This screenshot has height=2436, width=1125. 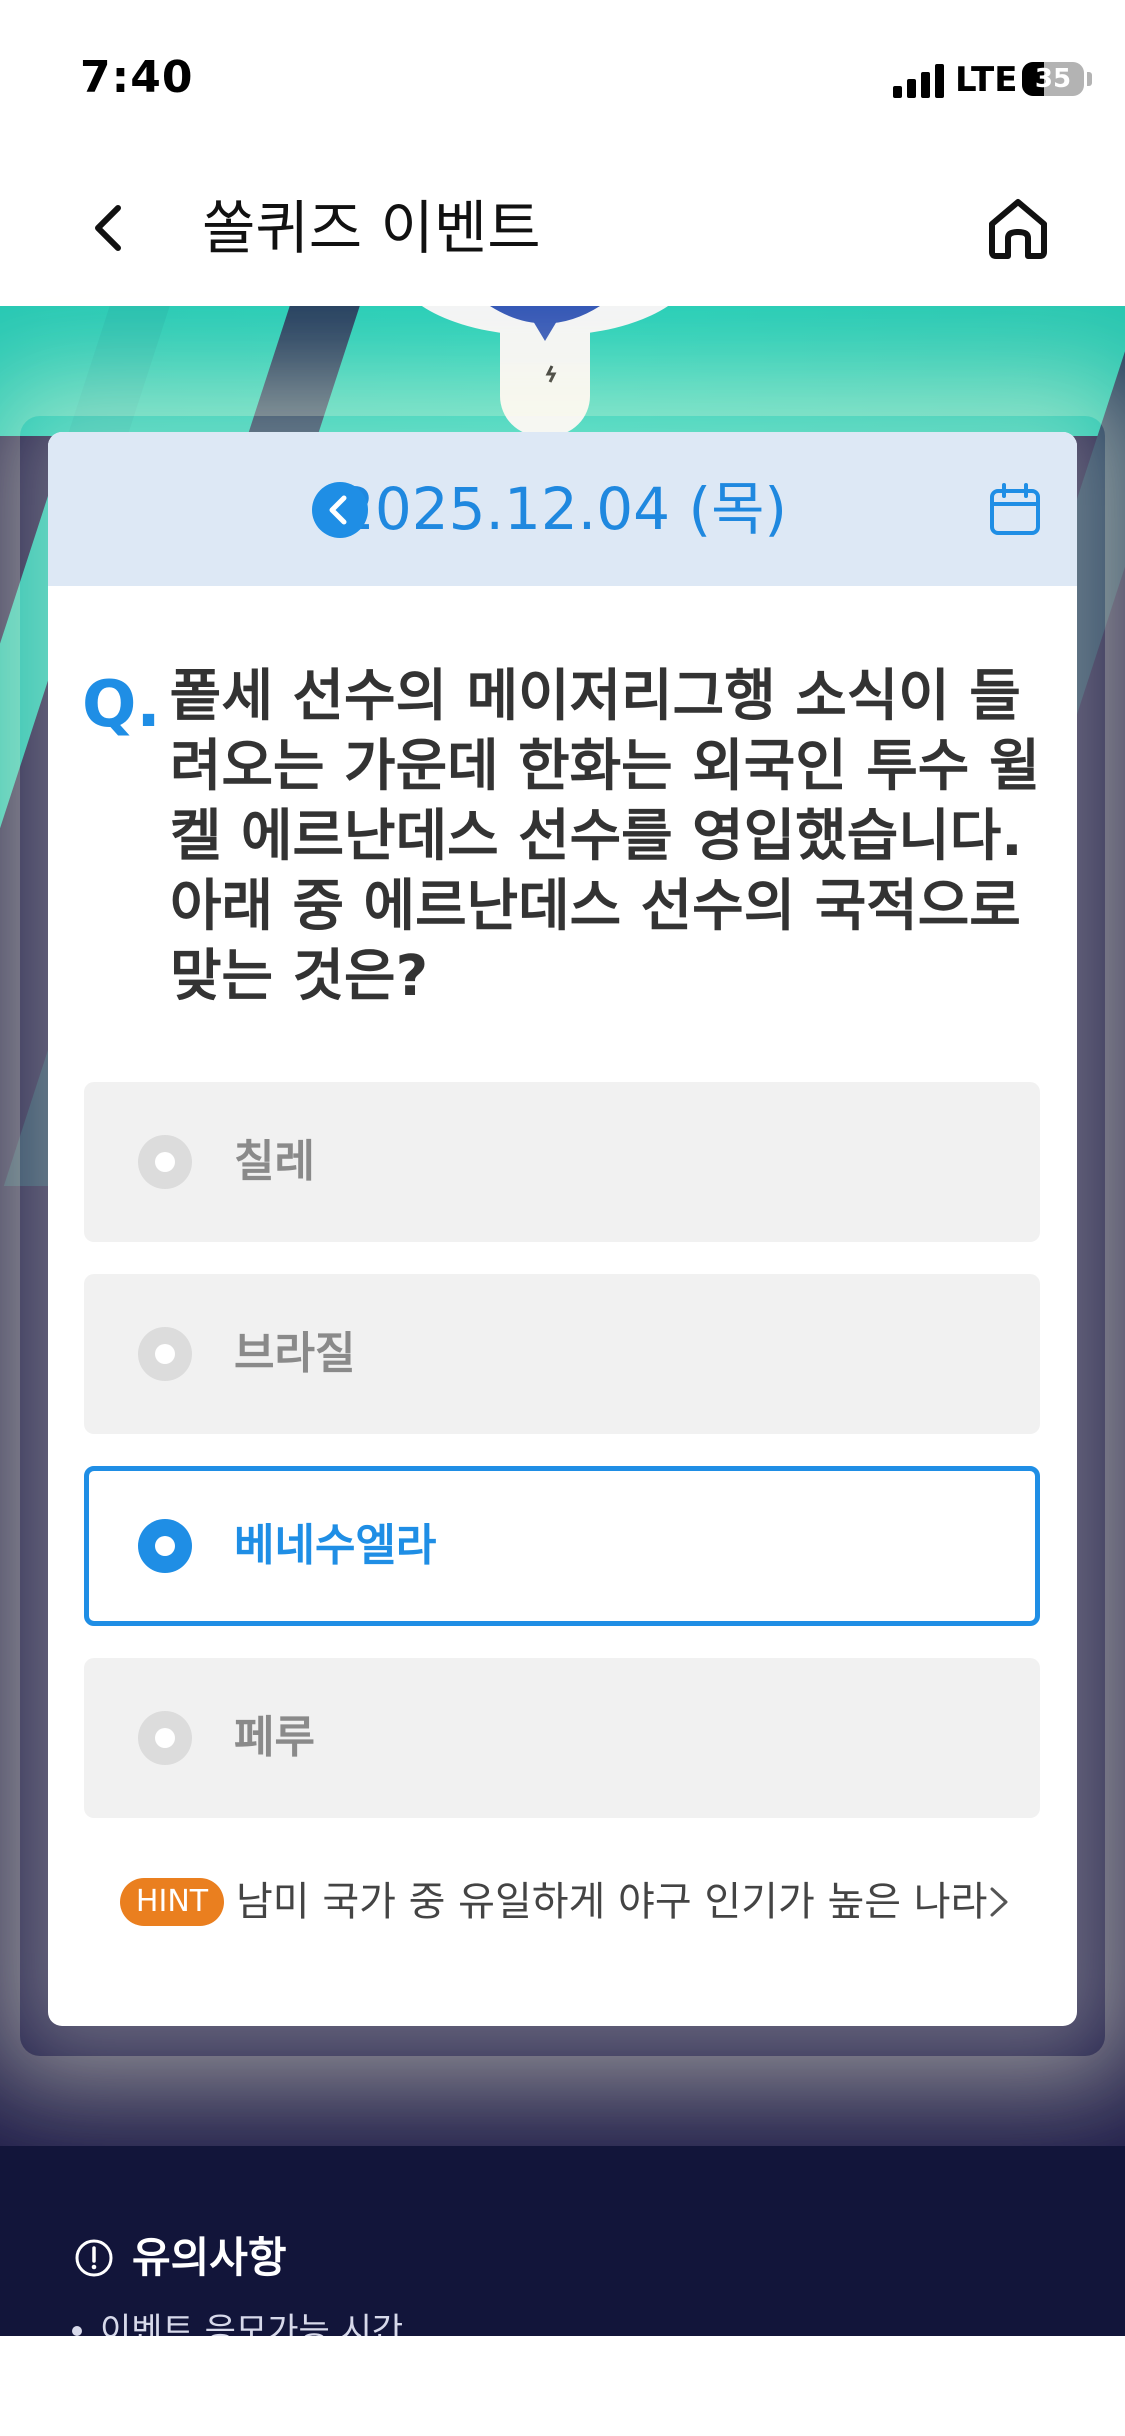 I want to click on date-bar: 2025.12.04 (목), so click(x=562, y=509).